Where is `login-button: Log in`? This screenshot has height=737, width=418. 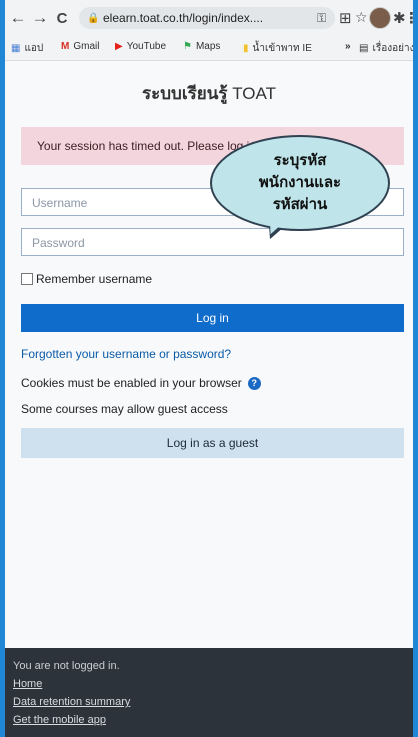
login-button: Log in is located at coordinates (212, 318).